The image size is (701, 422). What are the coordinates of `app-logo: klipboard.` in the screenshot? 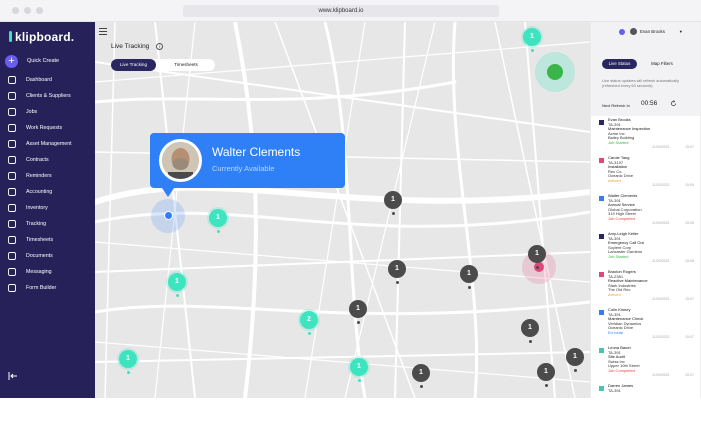 It's located at (41, 37).